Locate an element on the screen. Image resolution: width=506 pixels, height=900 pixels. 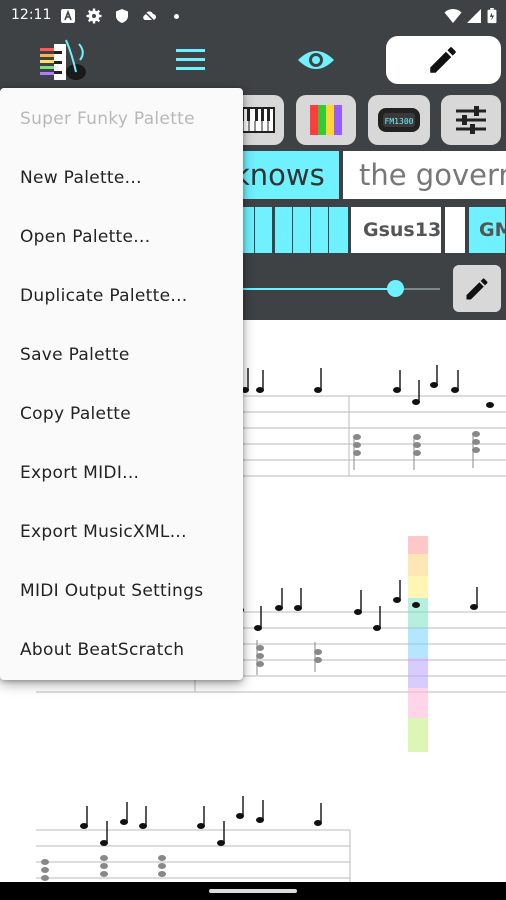
slider-thumb is located at coordinates (395, 288).